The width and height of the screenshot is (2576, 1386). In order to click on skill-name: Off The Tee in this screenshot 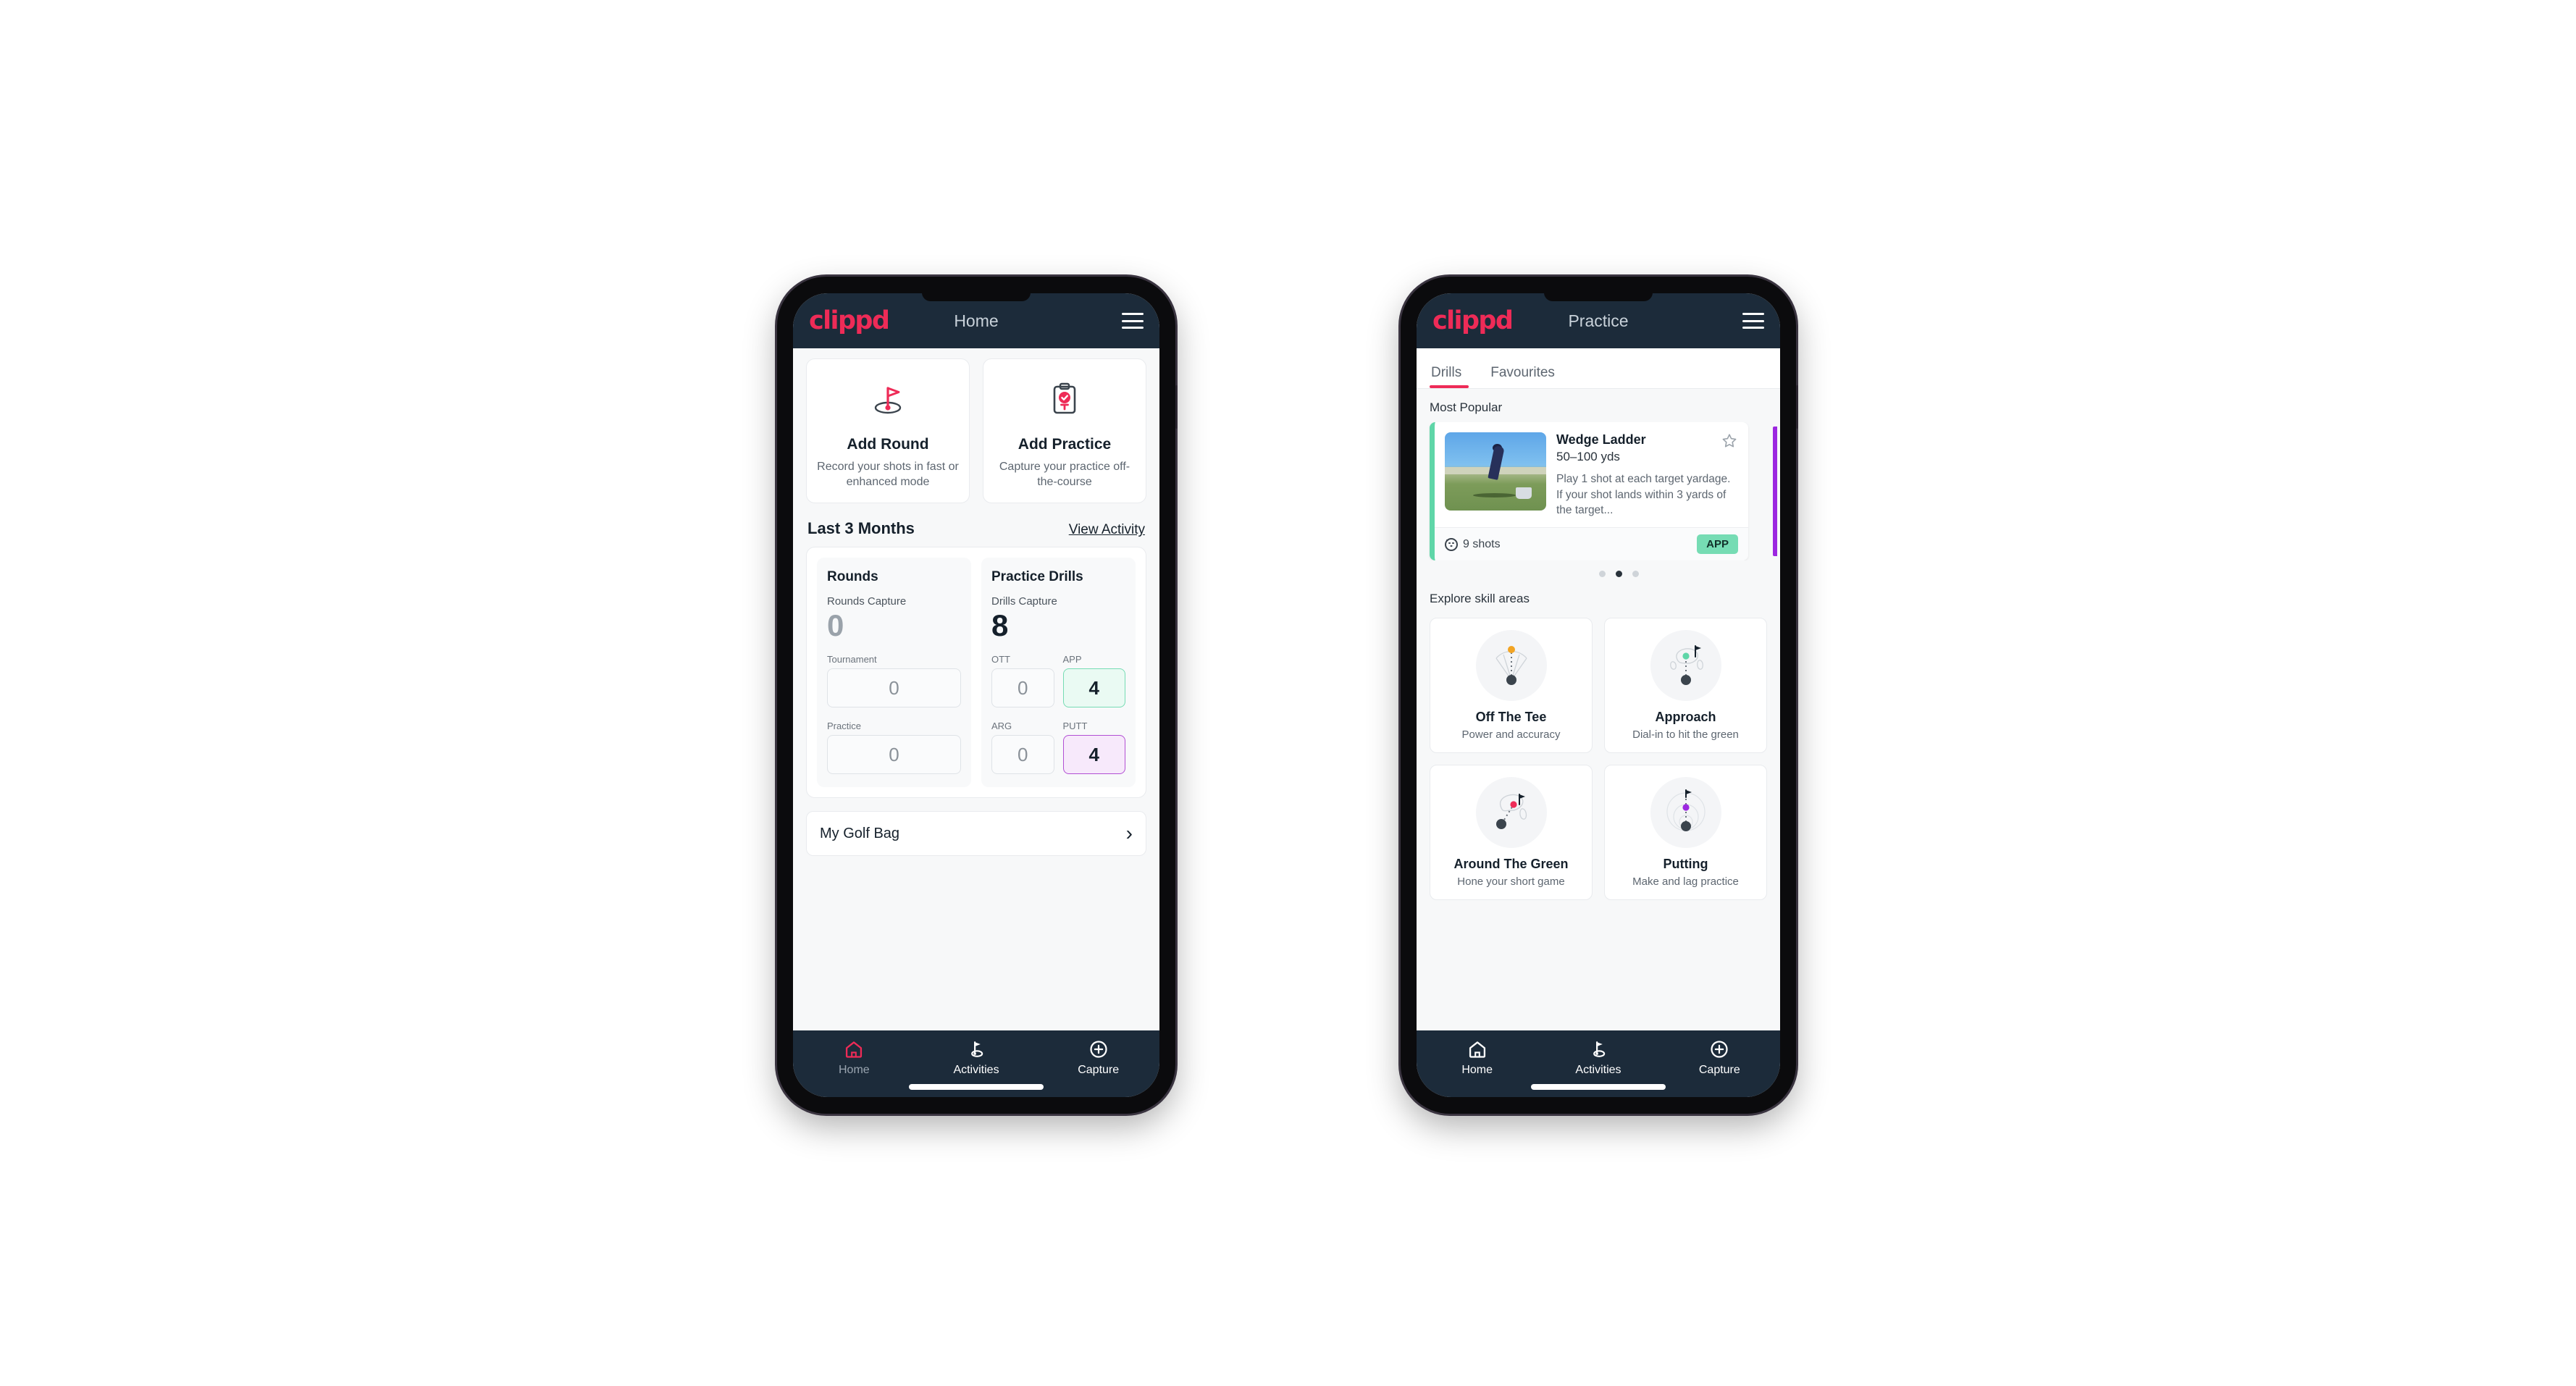, I will do `click(1511, 717)`.